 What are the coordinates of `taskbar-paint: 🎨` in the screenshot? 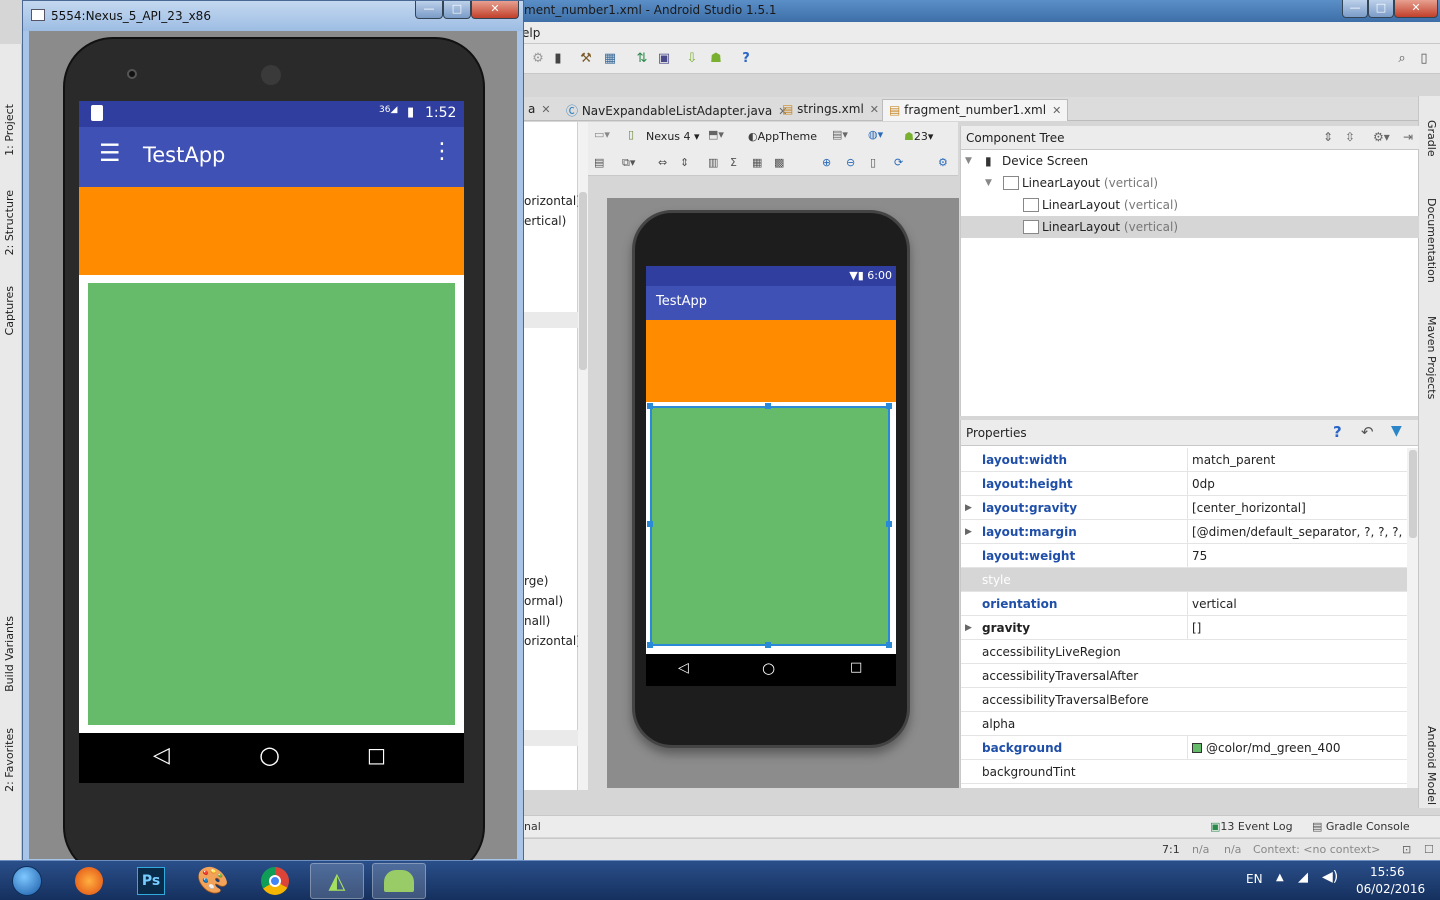 It's located at (213, 881).